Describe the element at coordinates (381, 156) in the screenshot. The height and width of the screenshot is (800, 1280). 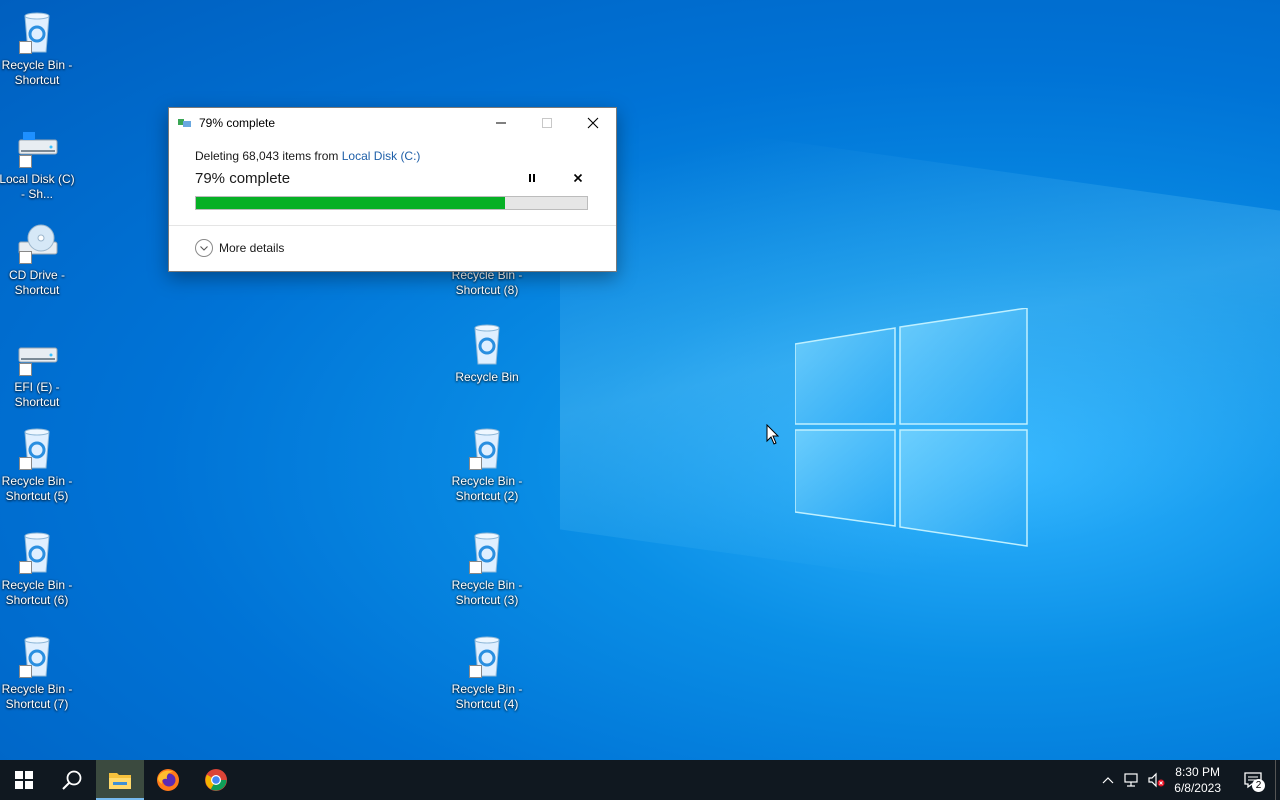
I see `source-location-link: Local Disk (C:)` at that location.